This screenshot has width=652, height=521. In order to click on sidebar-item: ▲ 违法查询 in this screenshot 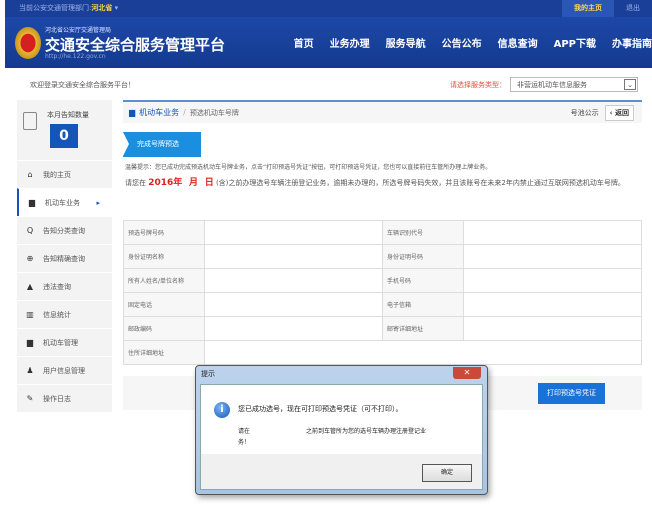, I will do `click(64, 286)`.